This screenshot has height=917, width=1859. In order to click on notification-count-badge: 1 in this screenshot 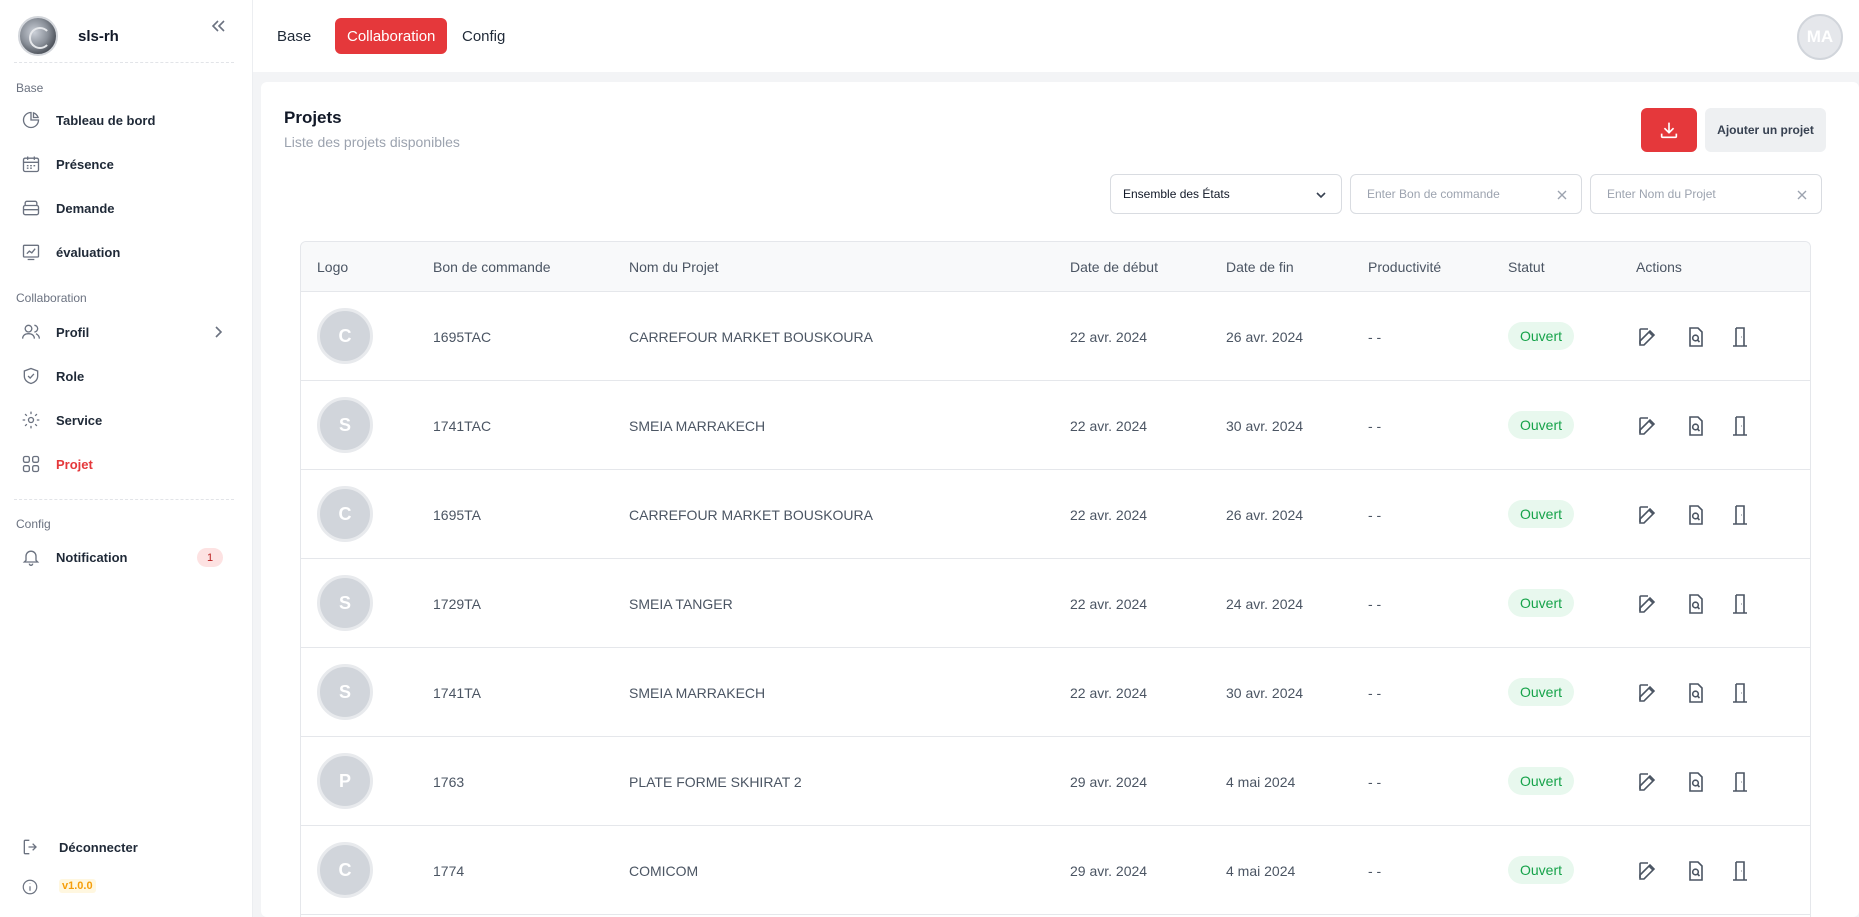, I will do `click(210, 557)`.